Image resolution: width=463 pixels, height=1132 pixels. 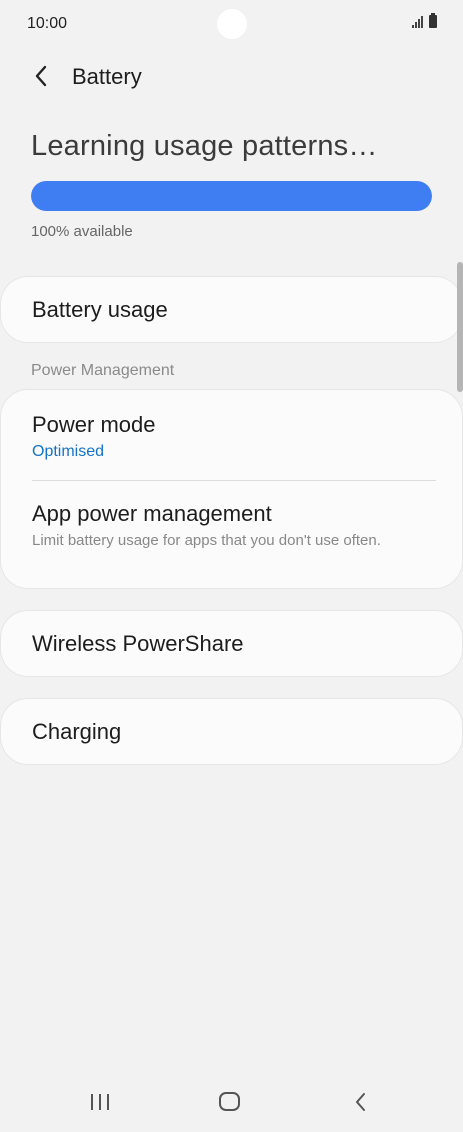 I want to click on battery-level-bar, so click(x=231, y=196).